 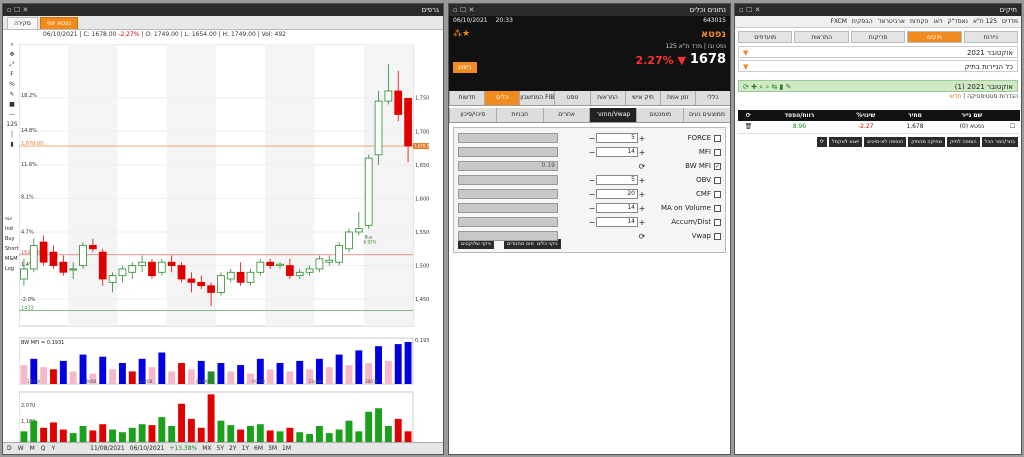 I want to click on range-6M: 6M, so click(x=258, y=448).